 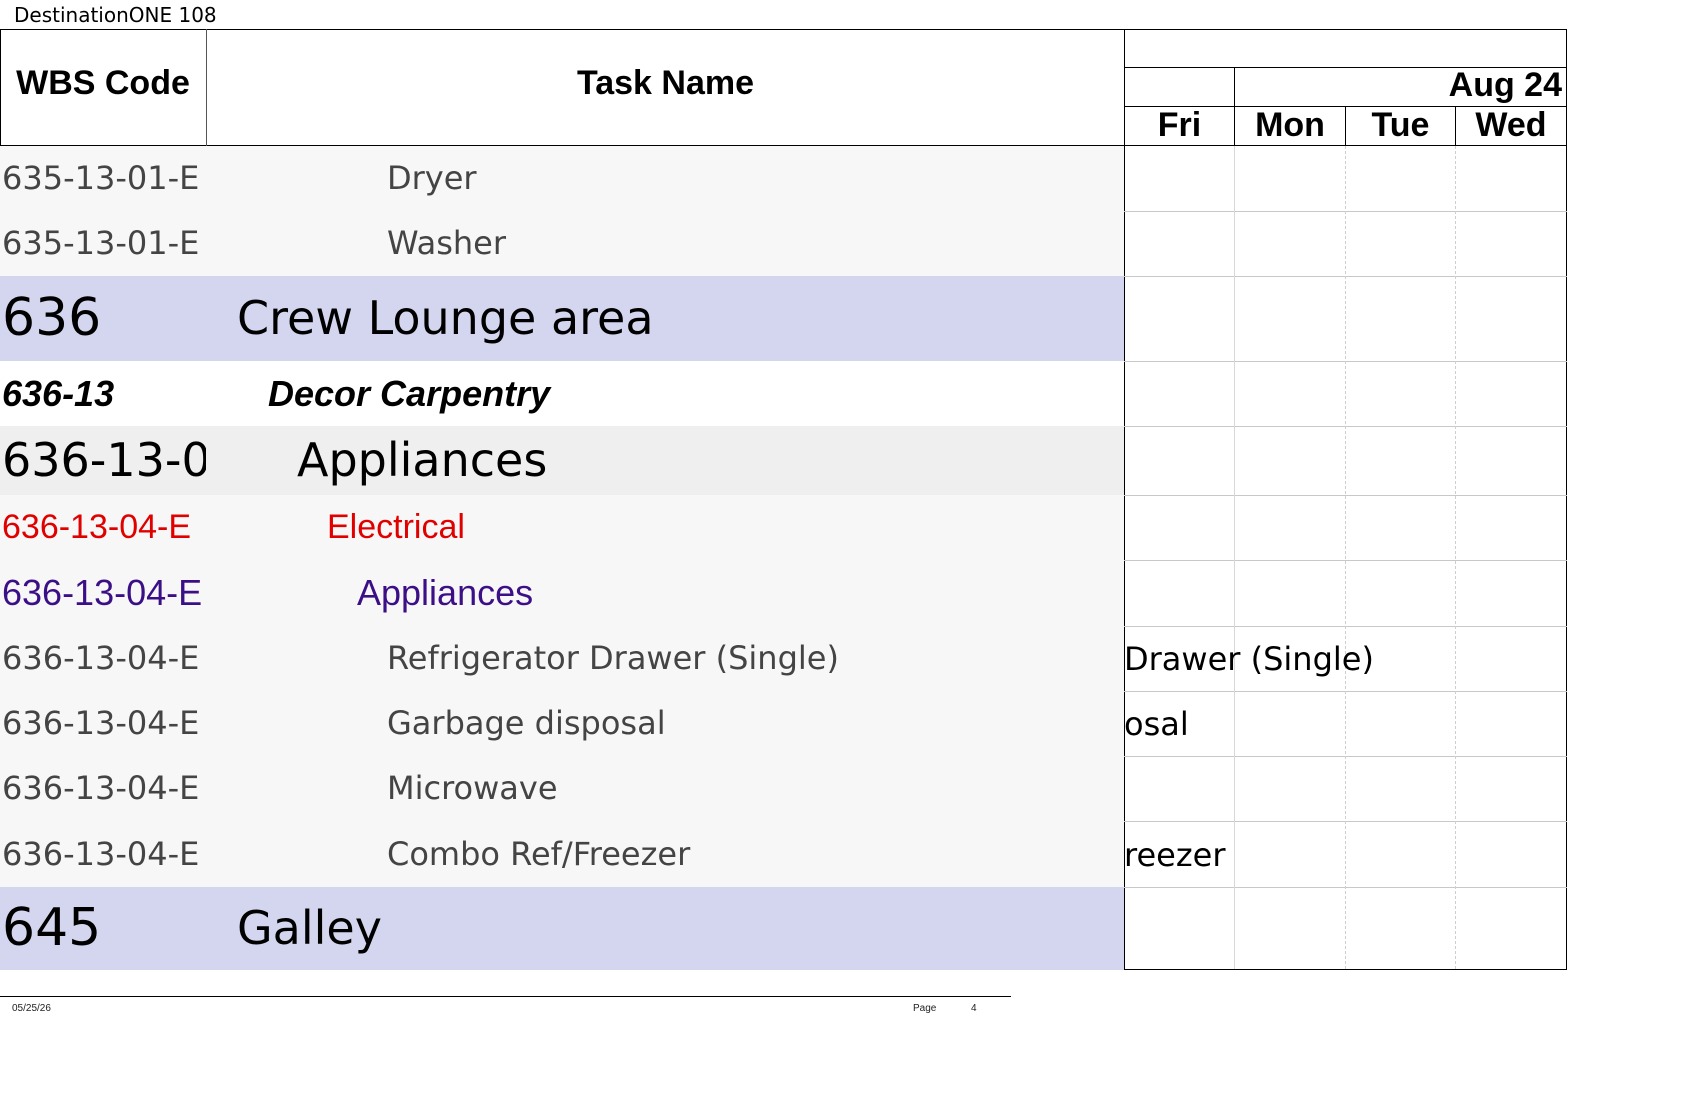 What do you see at coordinates (1290, 125) in the screenshot?
I see `day-header-mon: Mon` at bounding box center [1290, 125].